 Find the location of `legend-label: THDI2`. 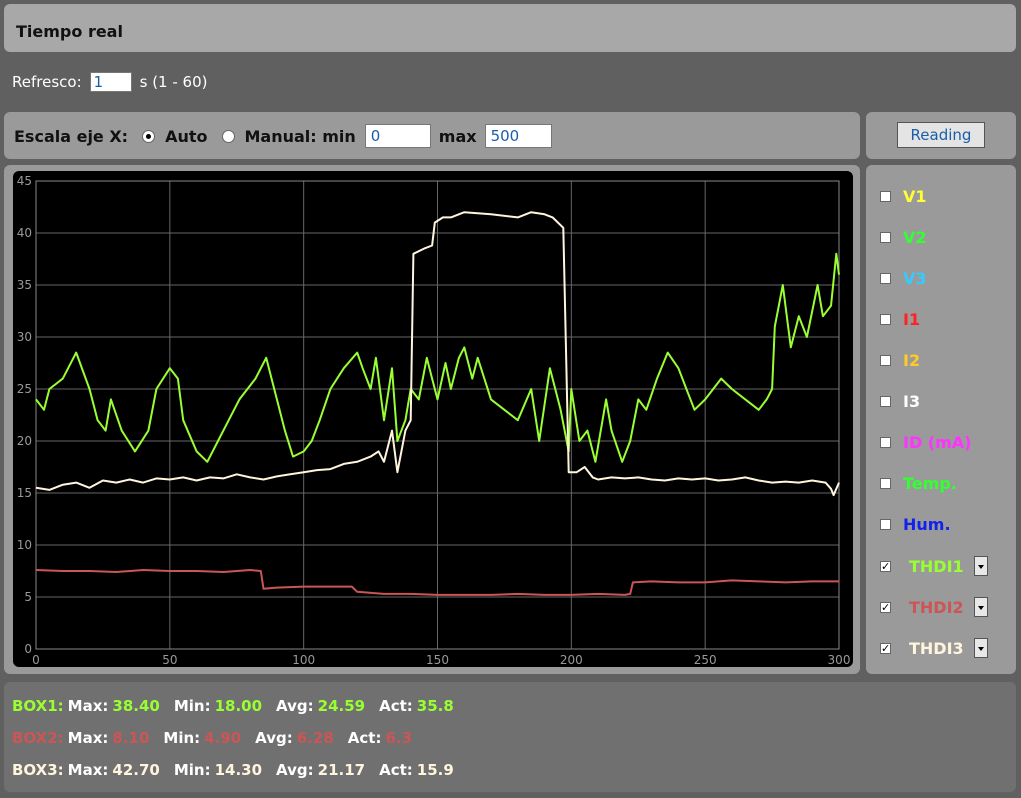

legend-label: THDI2 is located at coordinates (936, 607).